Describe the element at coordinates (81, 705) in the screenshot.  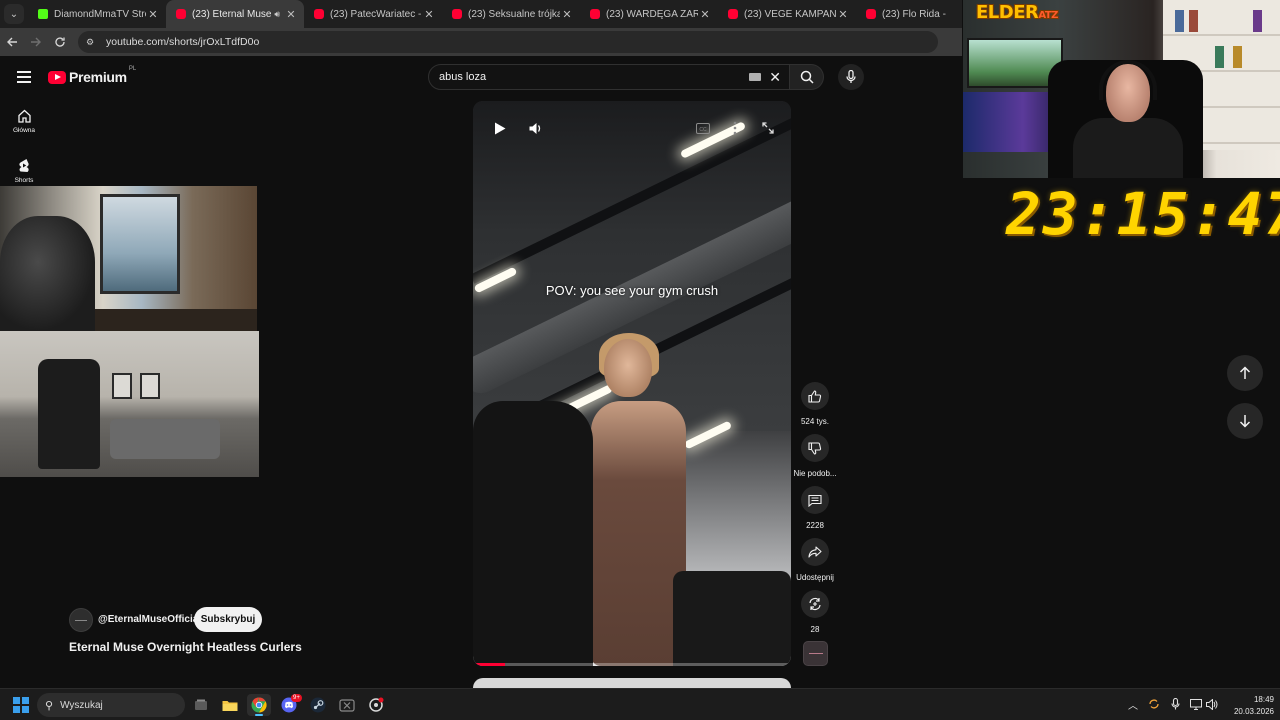
I see `taskbar-search-placeholder: Wyszukaj` at that location.